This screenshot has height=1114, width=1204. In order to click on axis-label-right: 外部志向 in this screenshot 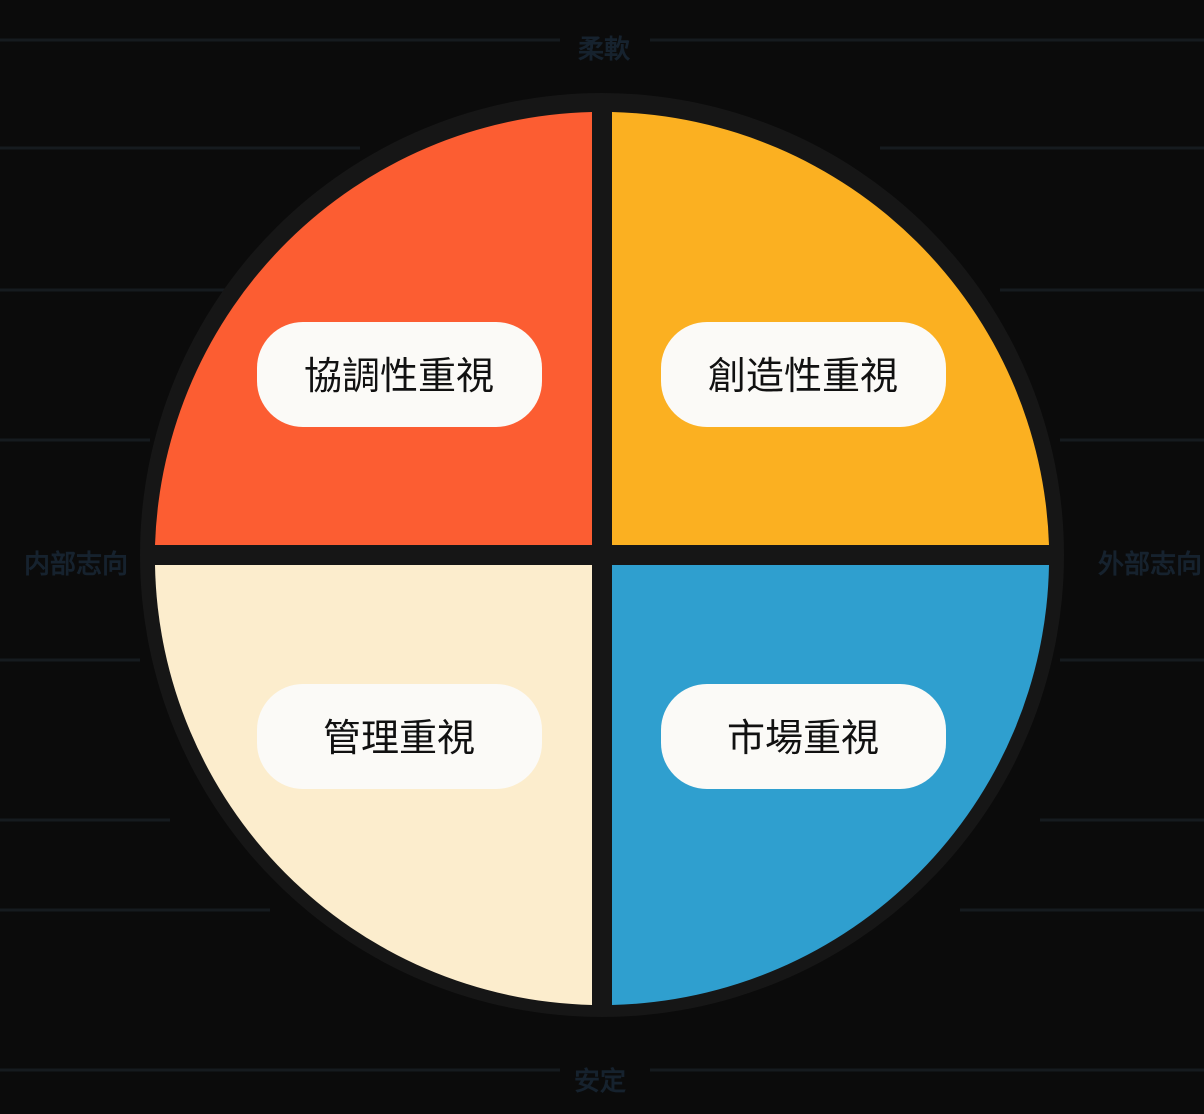, I will do `click(1150, 564)`.